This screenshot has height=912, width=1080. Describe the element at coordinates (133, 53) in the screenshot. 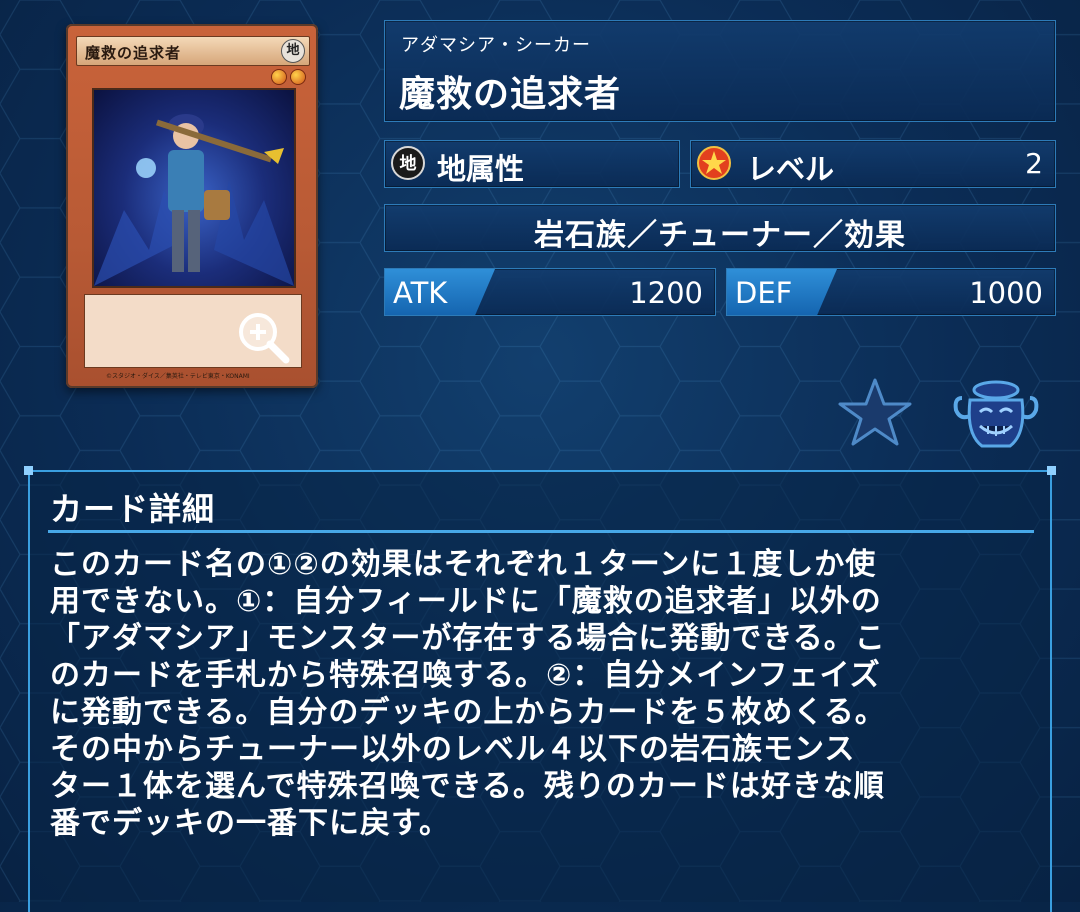

I see `card-image-name: 魔救の追求者` at that location.